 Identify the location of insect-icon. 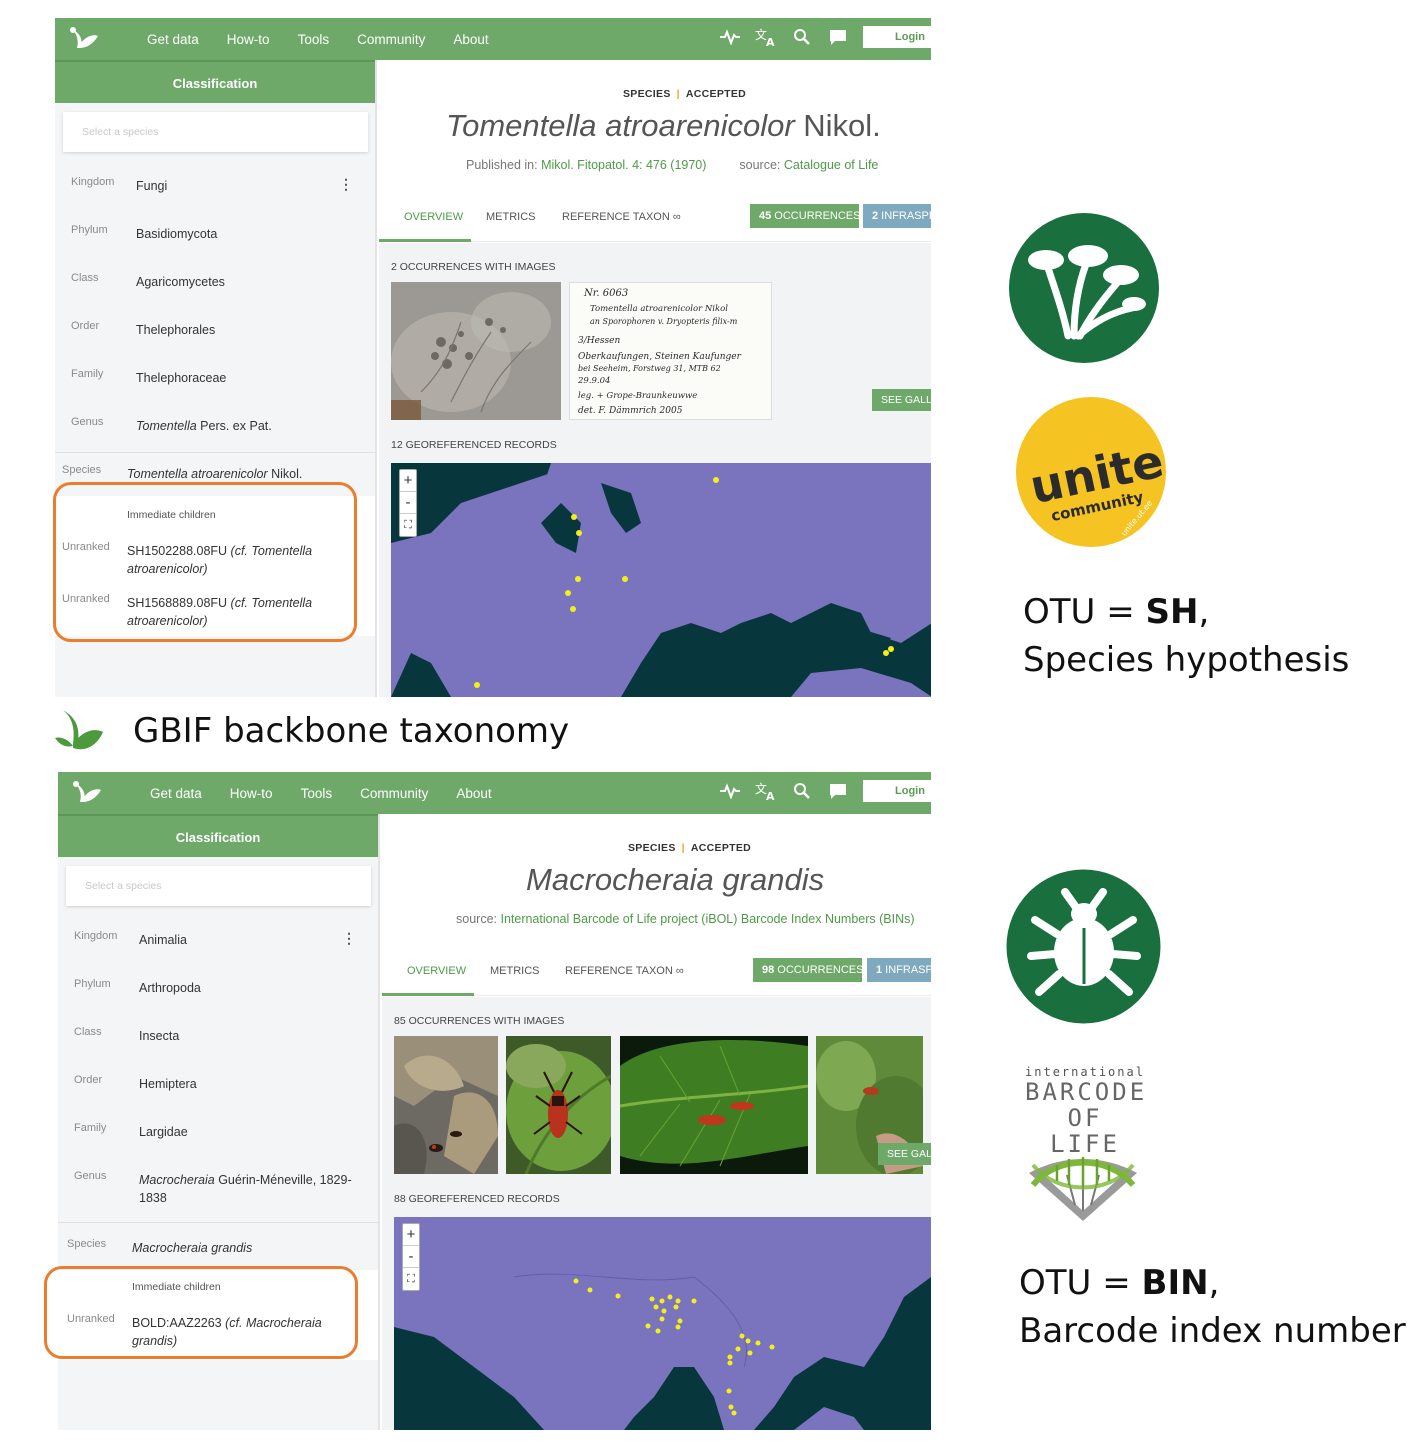
(1083, 946).